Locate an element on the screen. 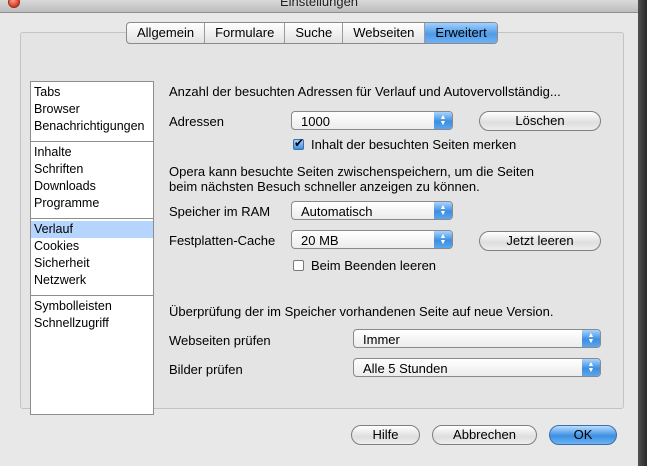 This screenshot has width=647, height=466. tab-suche: Suche is located at coordinates (314, 33).